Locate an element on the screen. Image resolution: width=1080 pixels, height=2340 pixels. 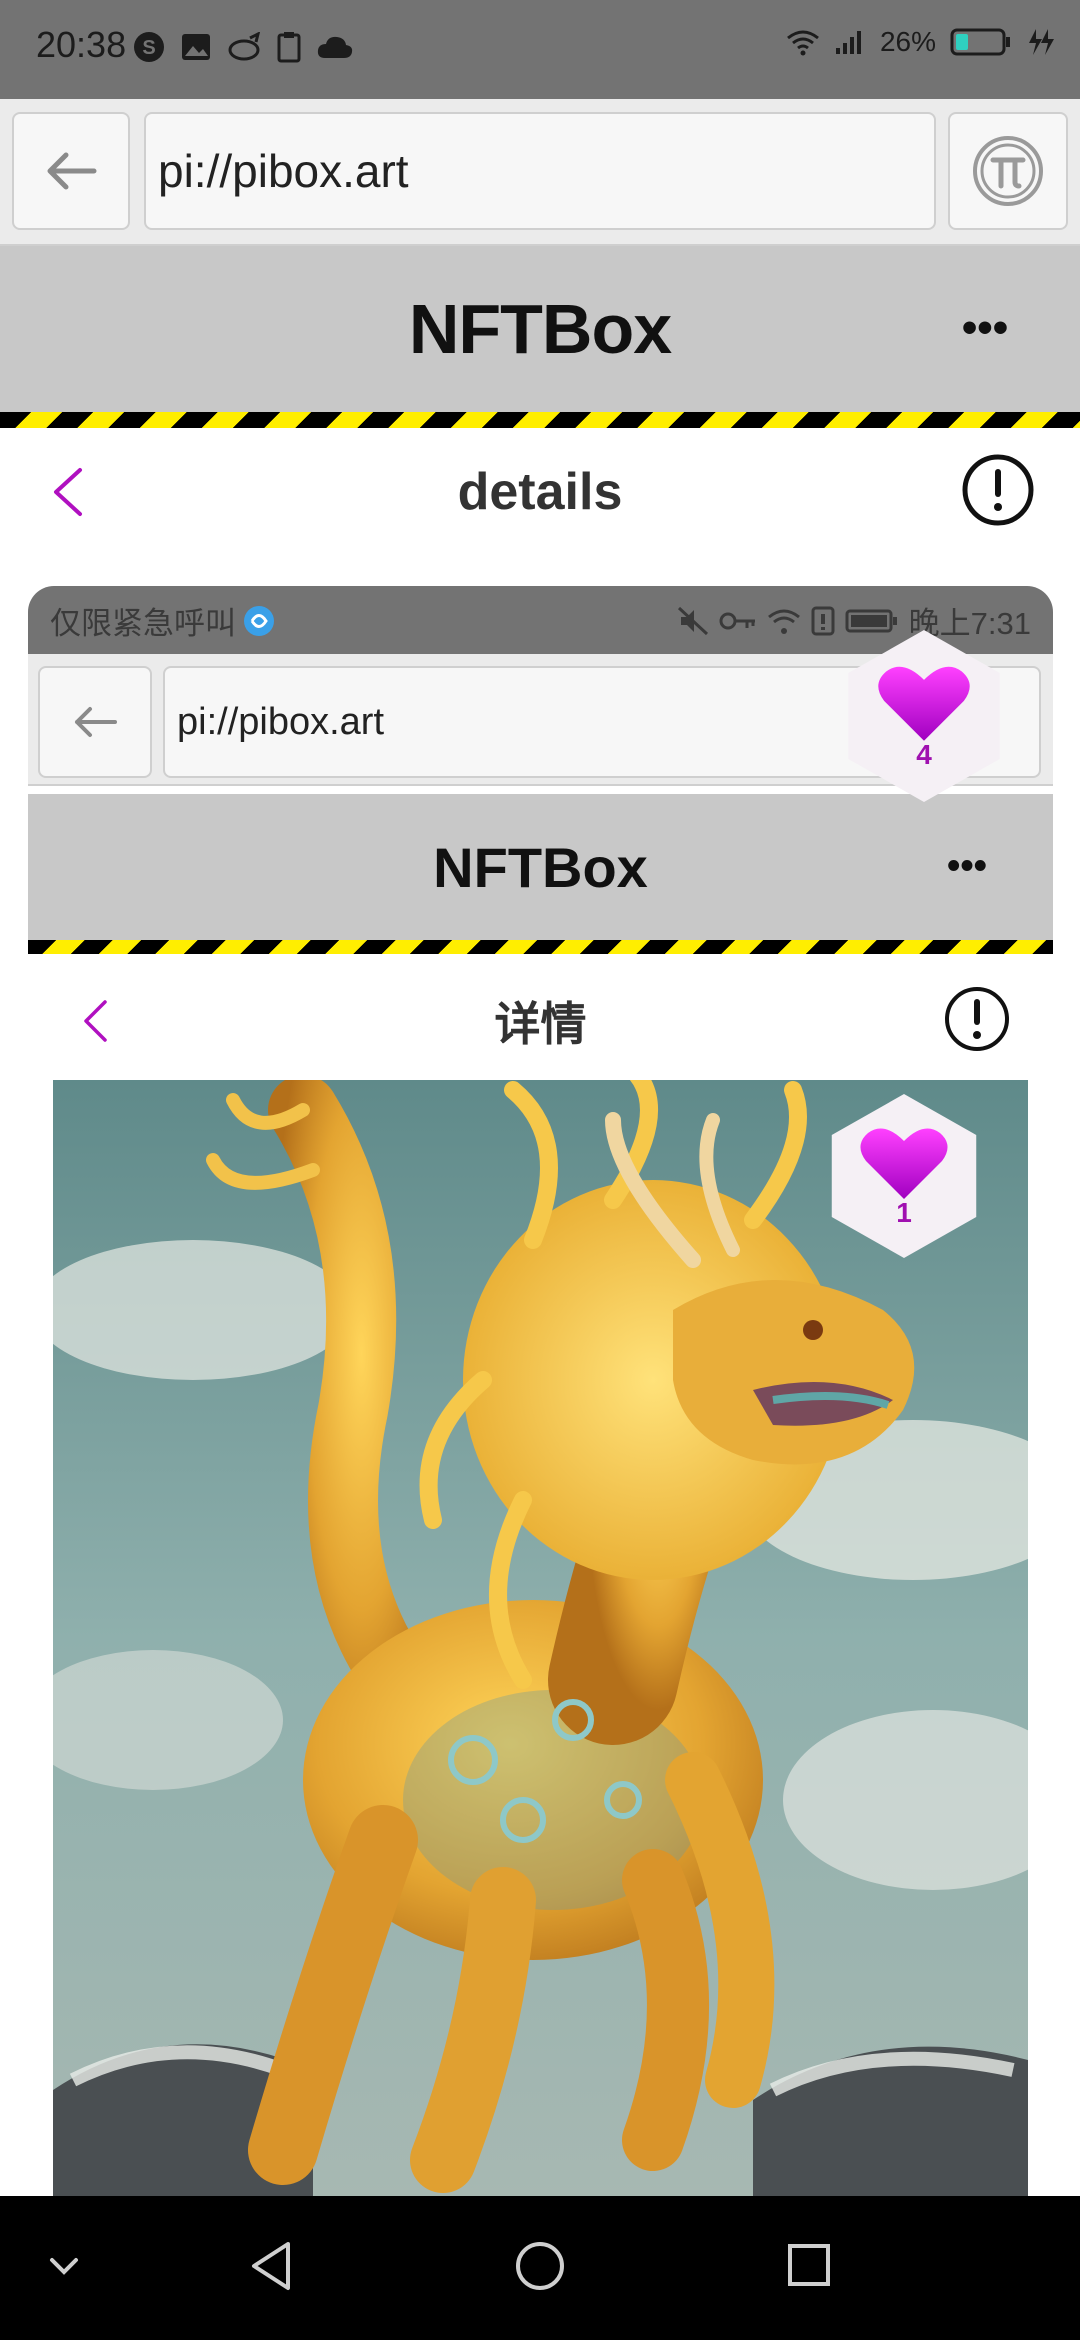
pi-browser-button is located at coordinates (1008, 171).